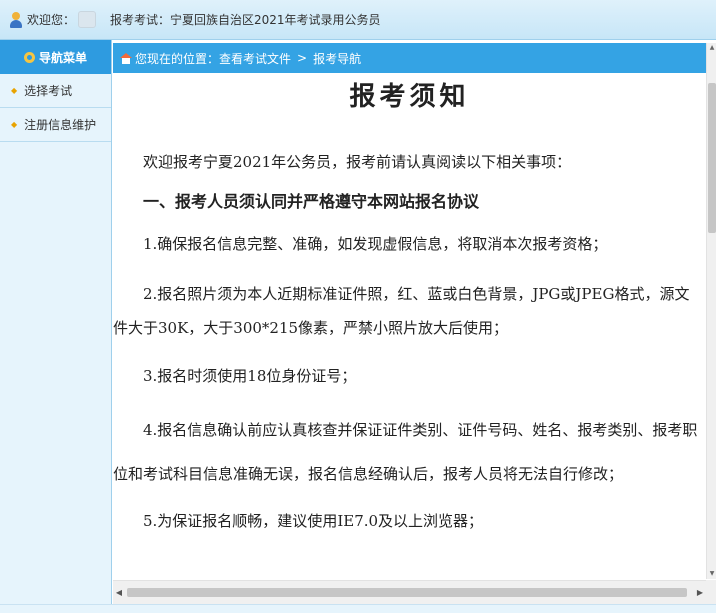 This screenshot has height=613, width=716. Describe the element at coordinates (311, 201) in the screenshot. I see `section-heading: 一、报考人员须认同并严格遵守本网站报名协议` at that location.